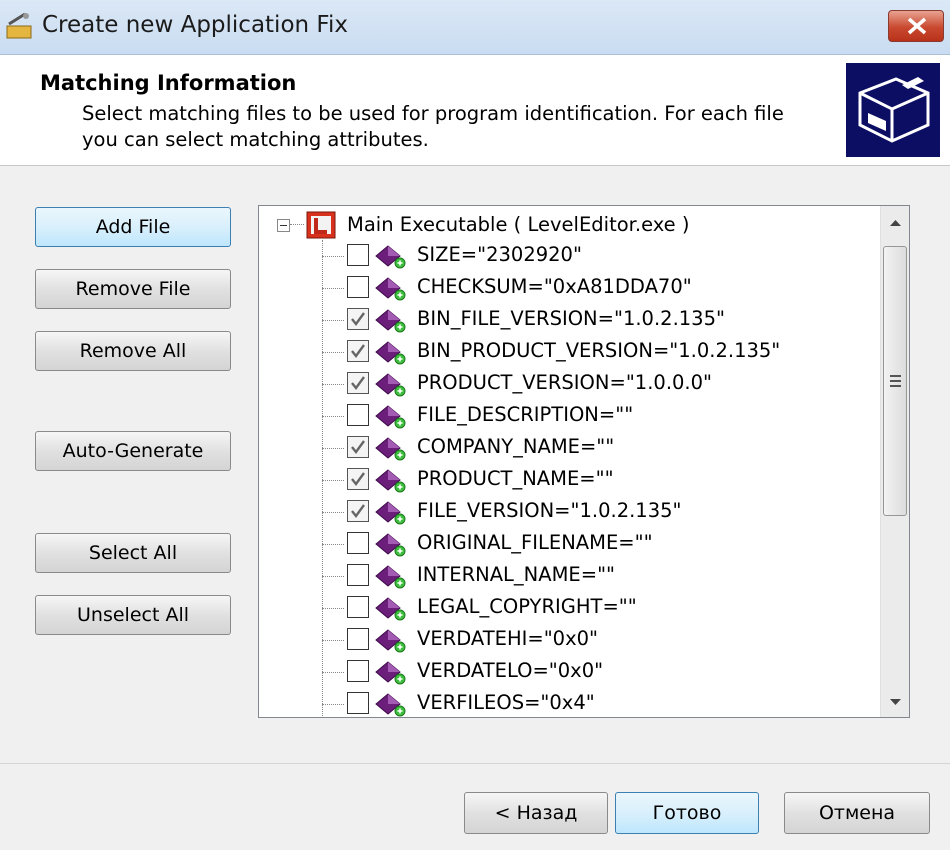  Describe the element at coordinates (133, 289) in the screenshot. I see `remove-file-button: Remove File` at that location.